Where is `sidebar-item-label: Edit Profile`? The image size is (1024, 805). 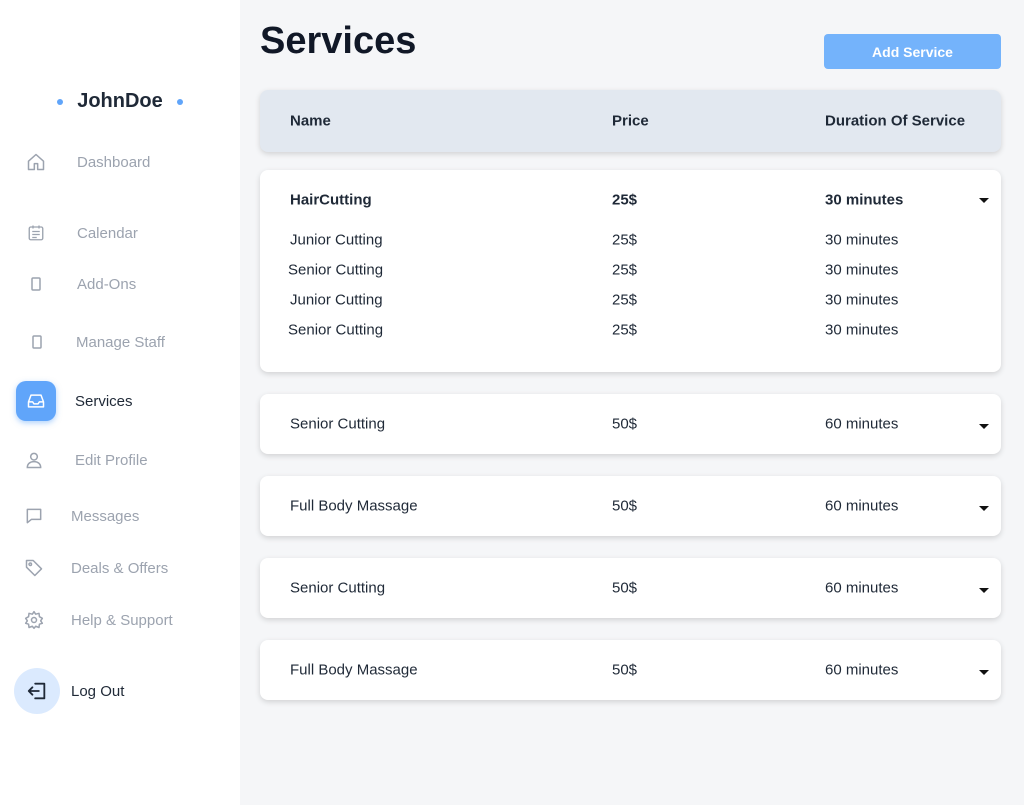 sidebar-item-label: Edit Profile is located at coordinates (111, 460).